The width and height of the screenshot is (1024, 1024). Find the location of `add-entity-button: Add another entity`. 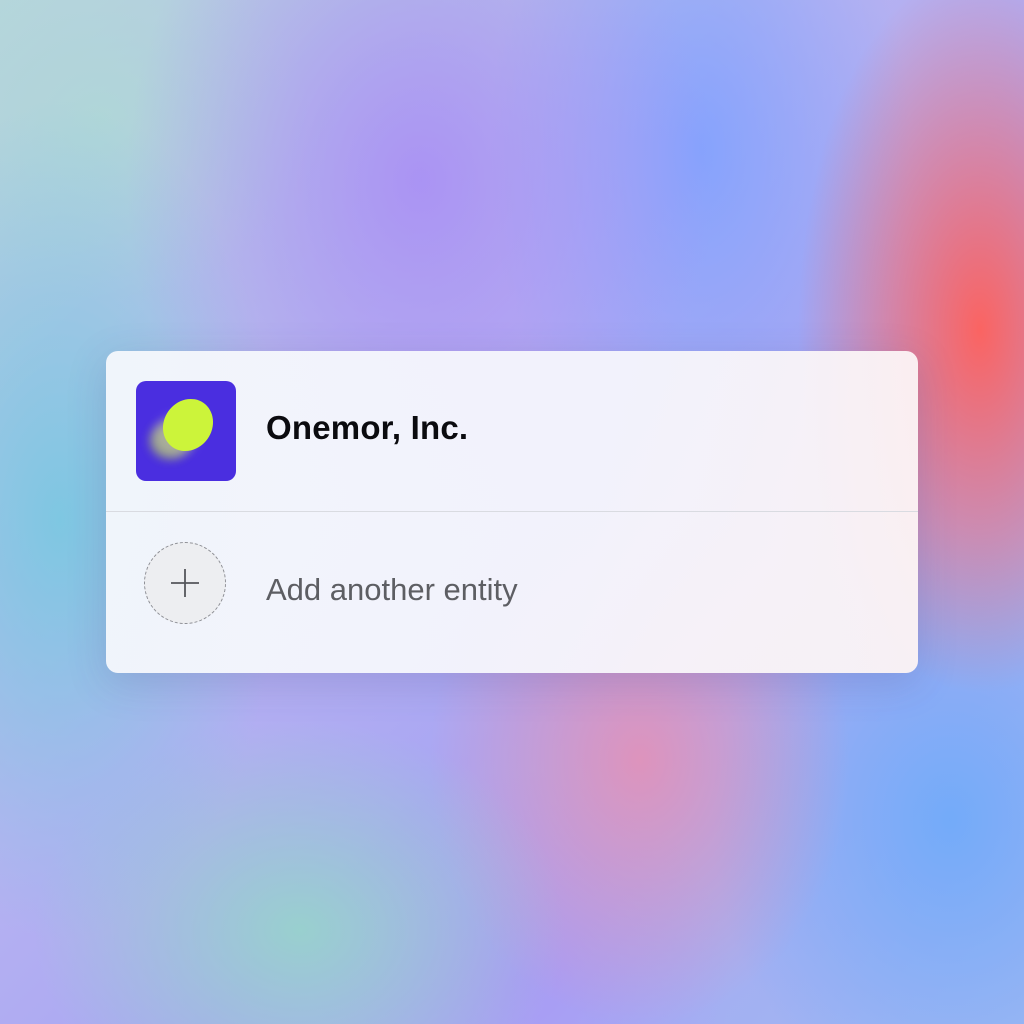

add-entity-button: Add another entity is located at coordinates (512, 592).